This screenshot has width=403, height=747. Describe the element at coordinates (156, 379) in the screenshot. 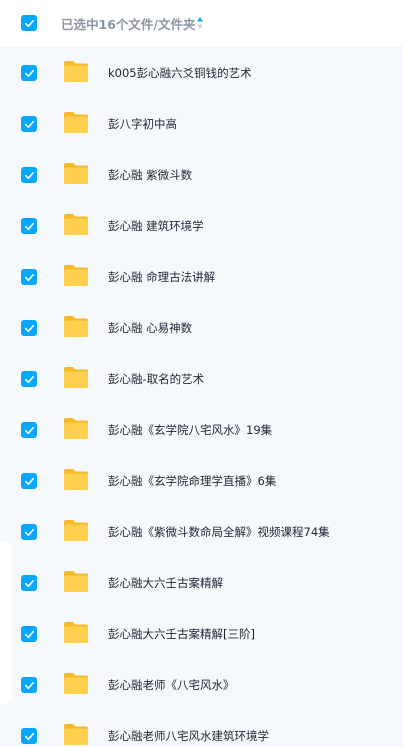

I see `file-name: 彭心融-取名的艺术` at that location.